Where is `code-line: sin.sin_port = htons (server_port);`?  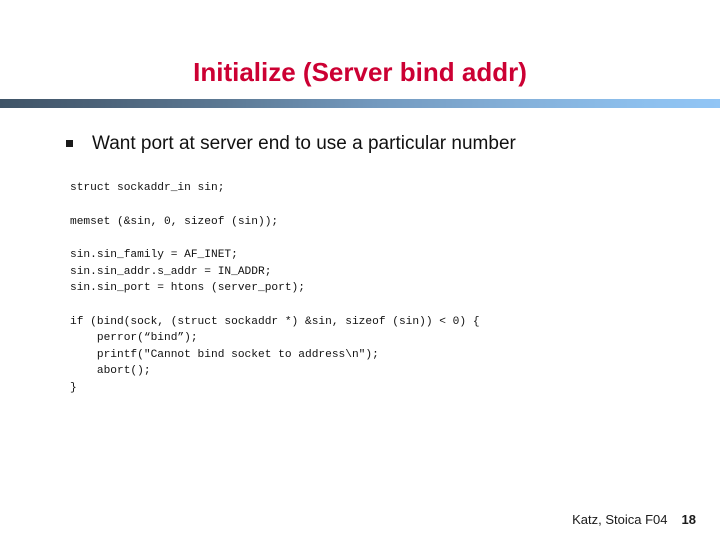
code-line: sin.sin_port = htons (server_port); is located at coordinates (187, 288).